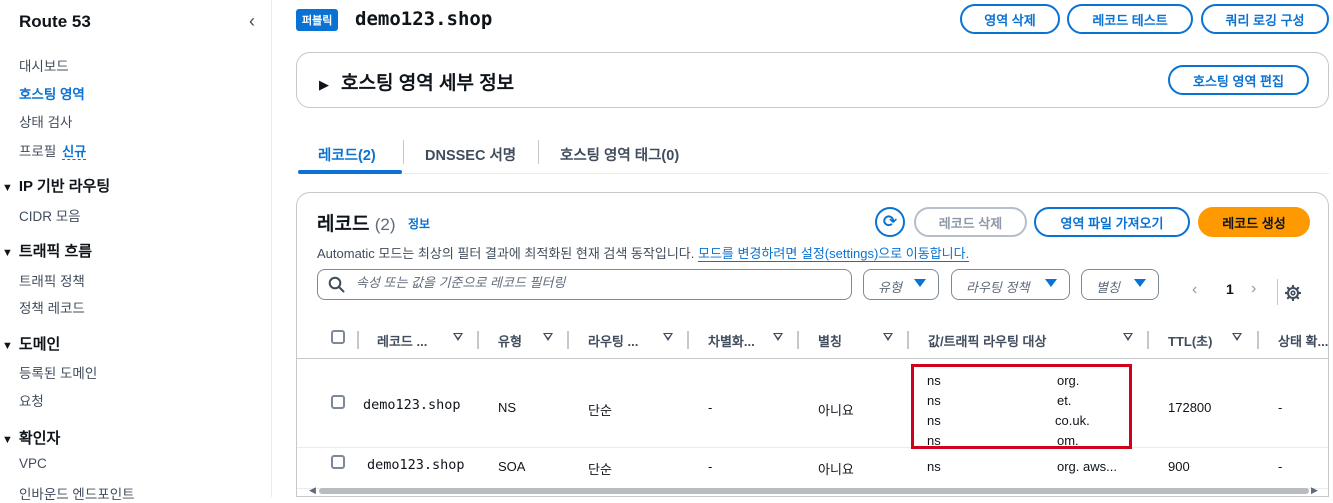 The image size is (1333, 503). I want to click on section-title: IP 기반 라우팅, so click(64, 186).